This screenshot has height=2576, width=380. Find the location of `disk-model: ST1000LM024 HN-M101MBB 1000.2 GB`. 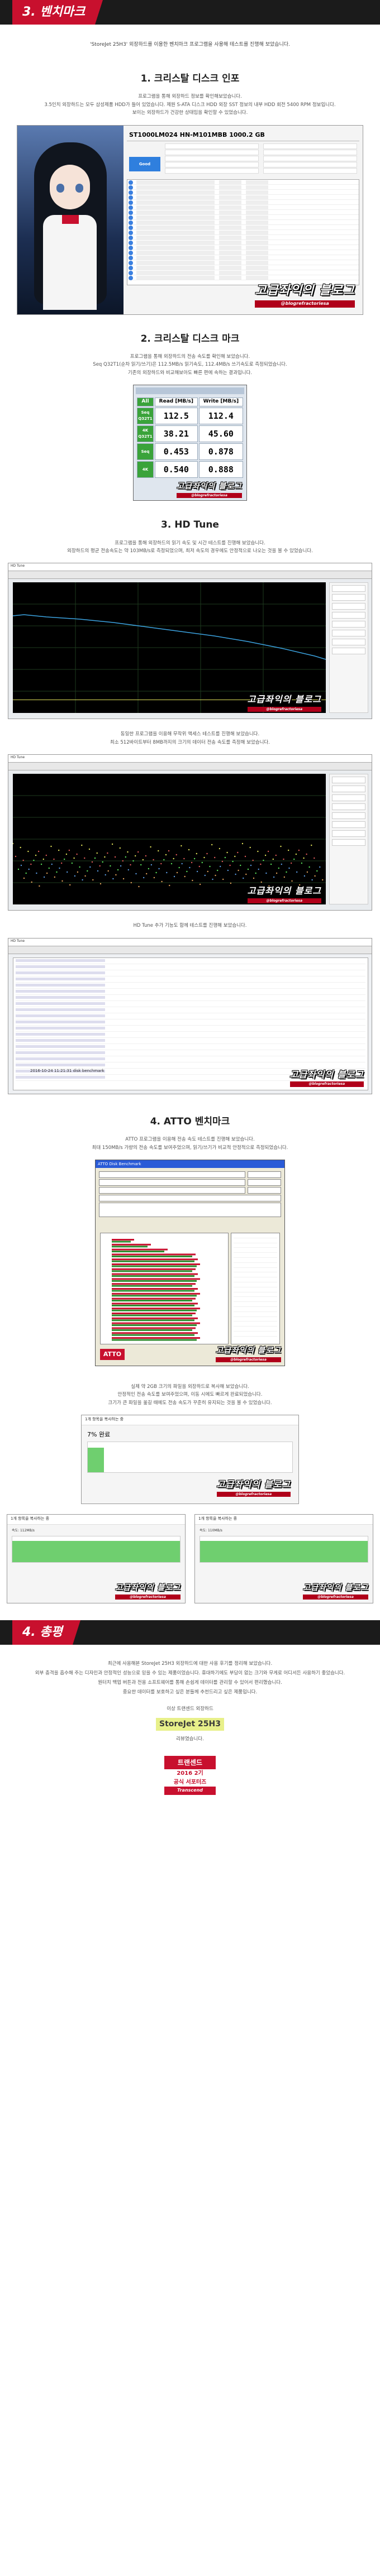

disk-model: ST1000LM024 HN-M101MBB 1000.2 GB is located at coordinates (243, 135).